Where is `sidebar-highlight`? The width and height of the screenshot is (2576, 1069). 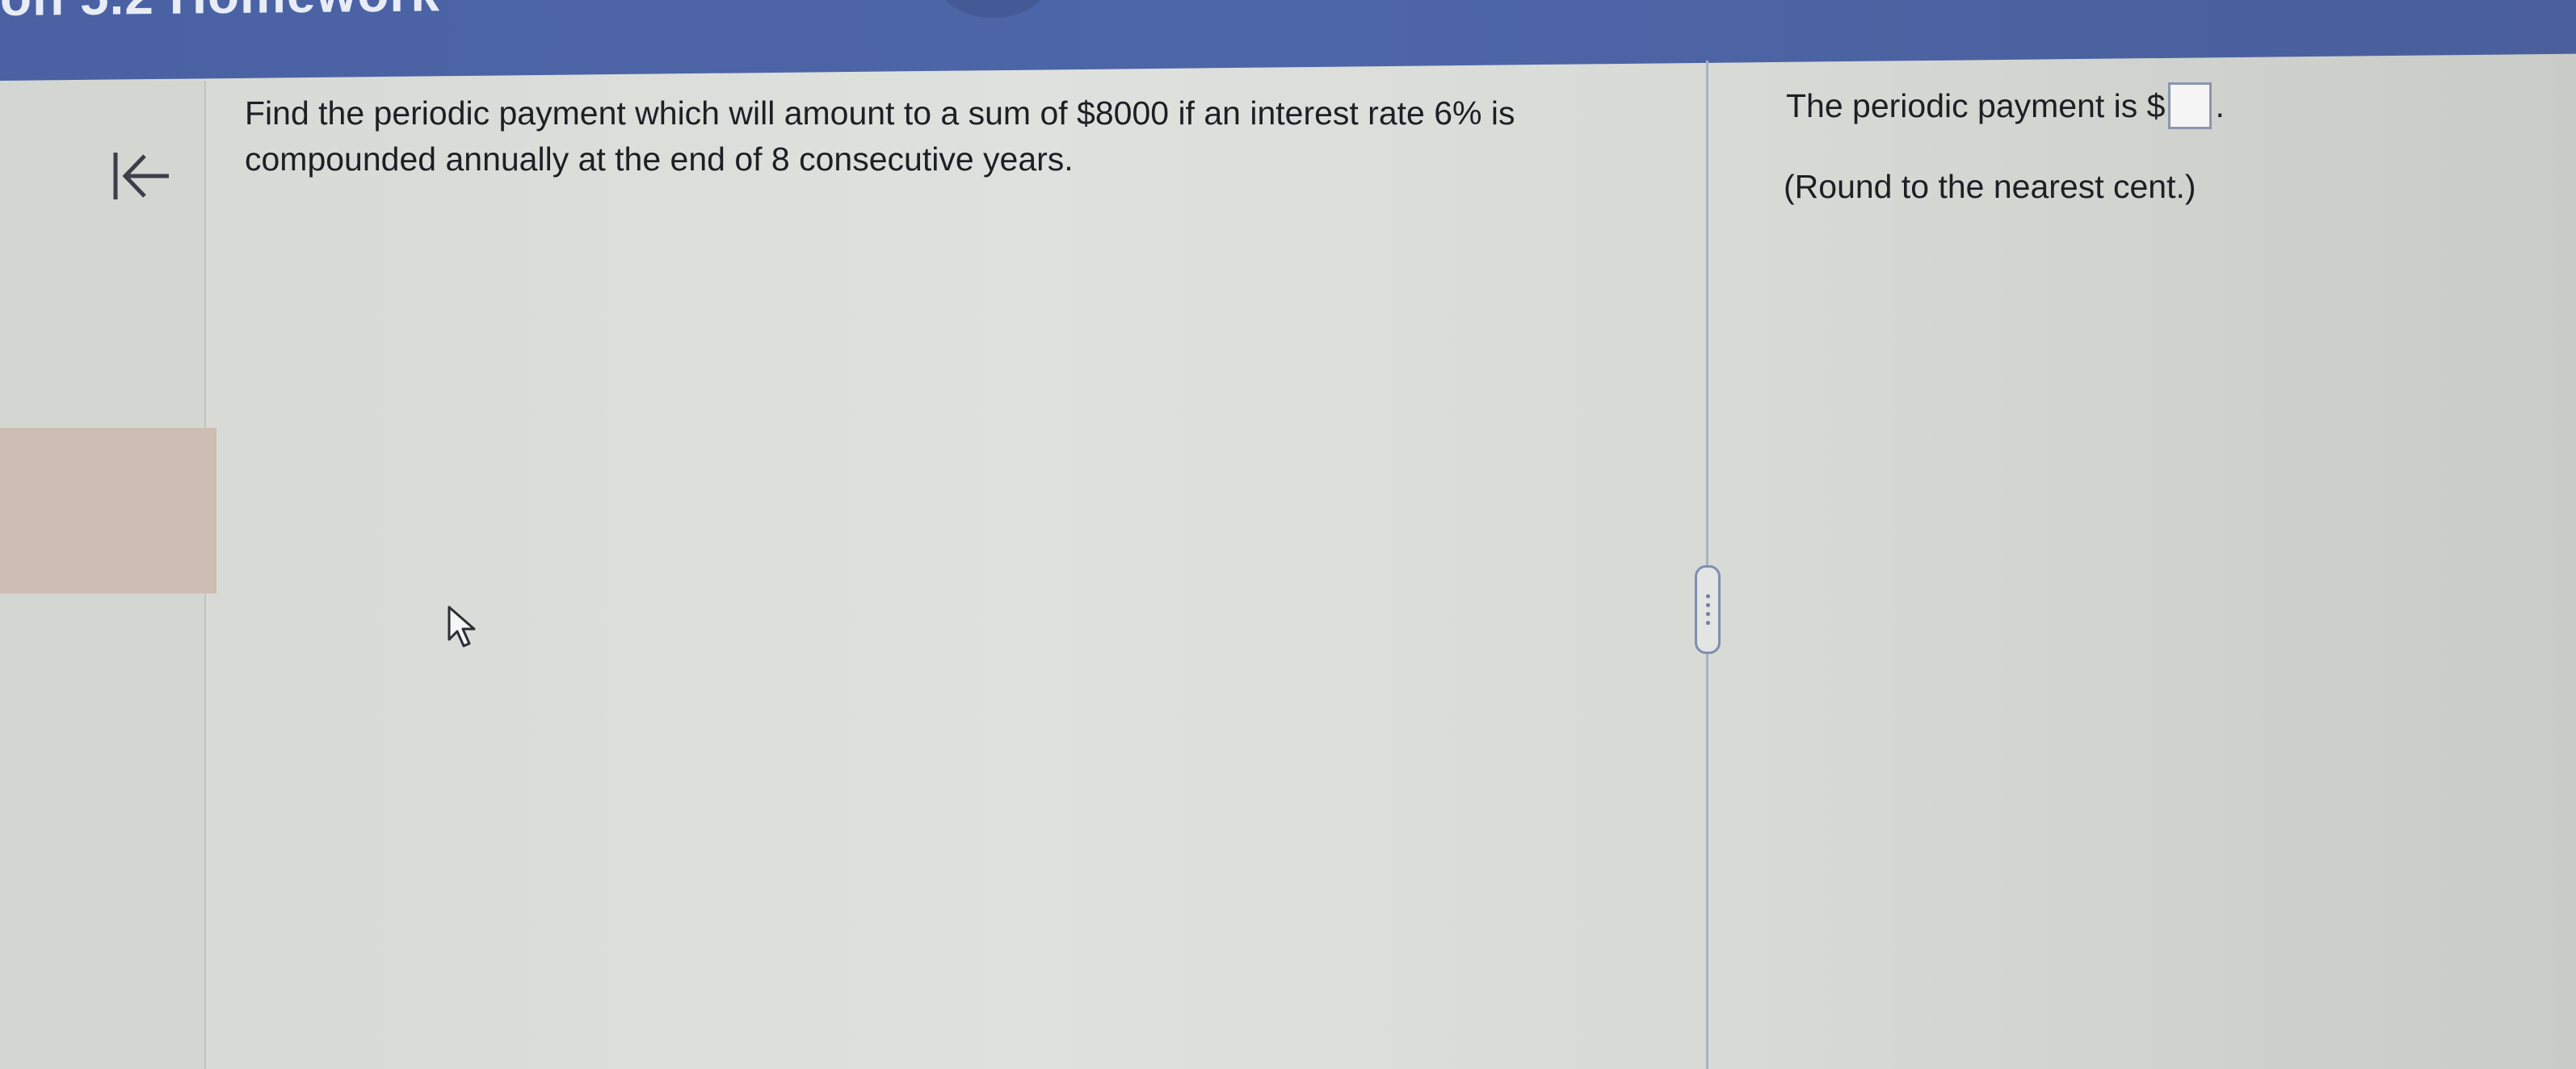 sidebar-highlight is located at coordinates (108, 510).